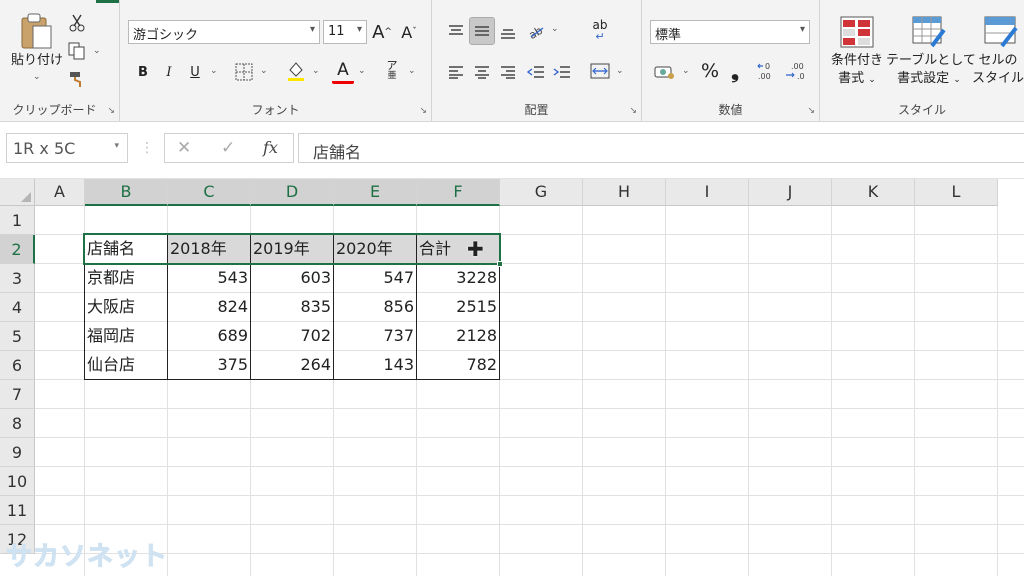  I want to click on formula-input: 店舗名, so click(661, 148).